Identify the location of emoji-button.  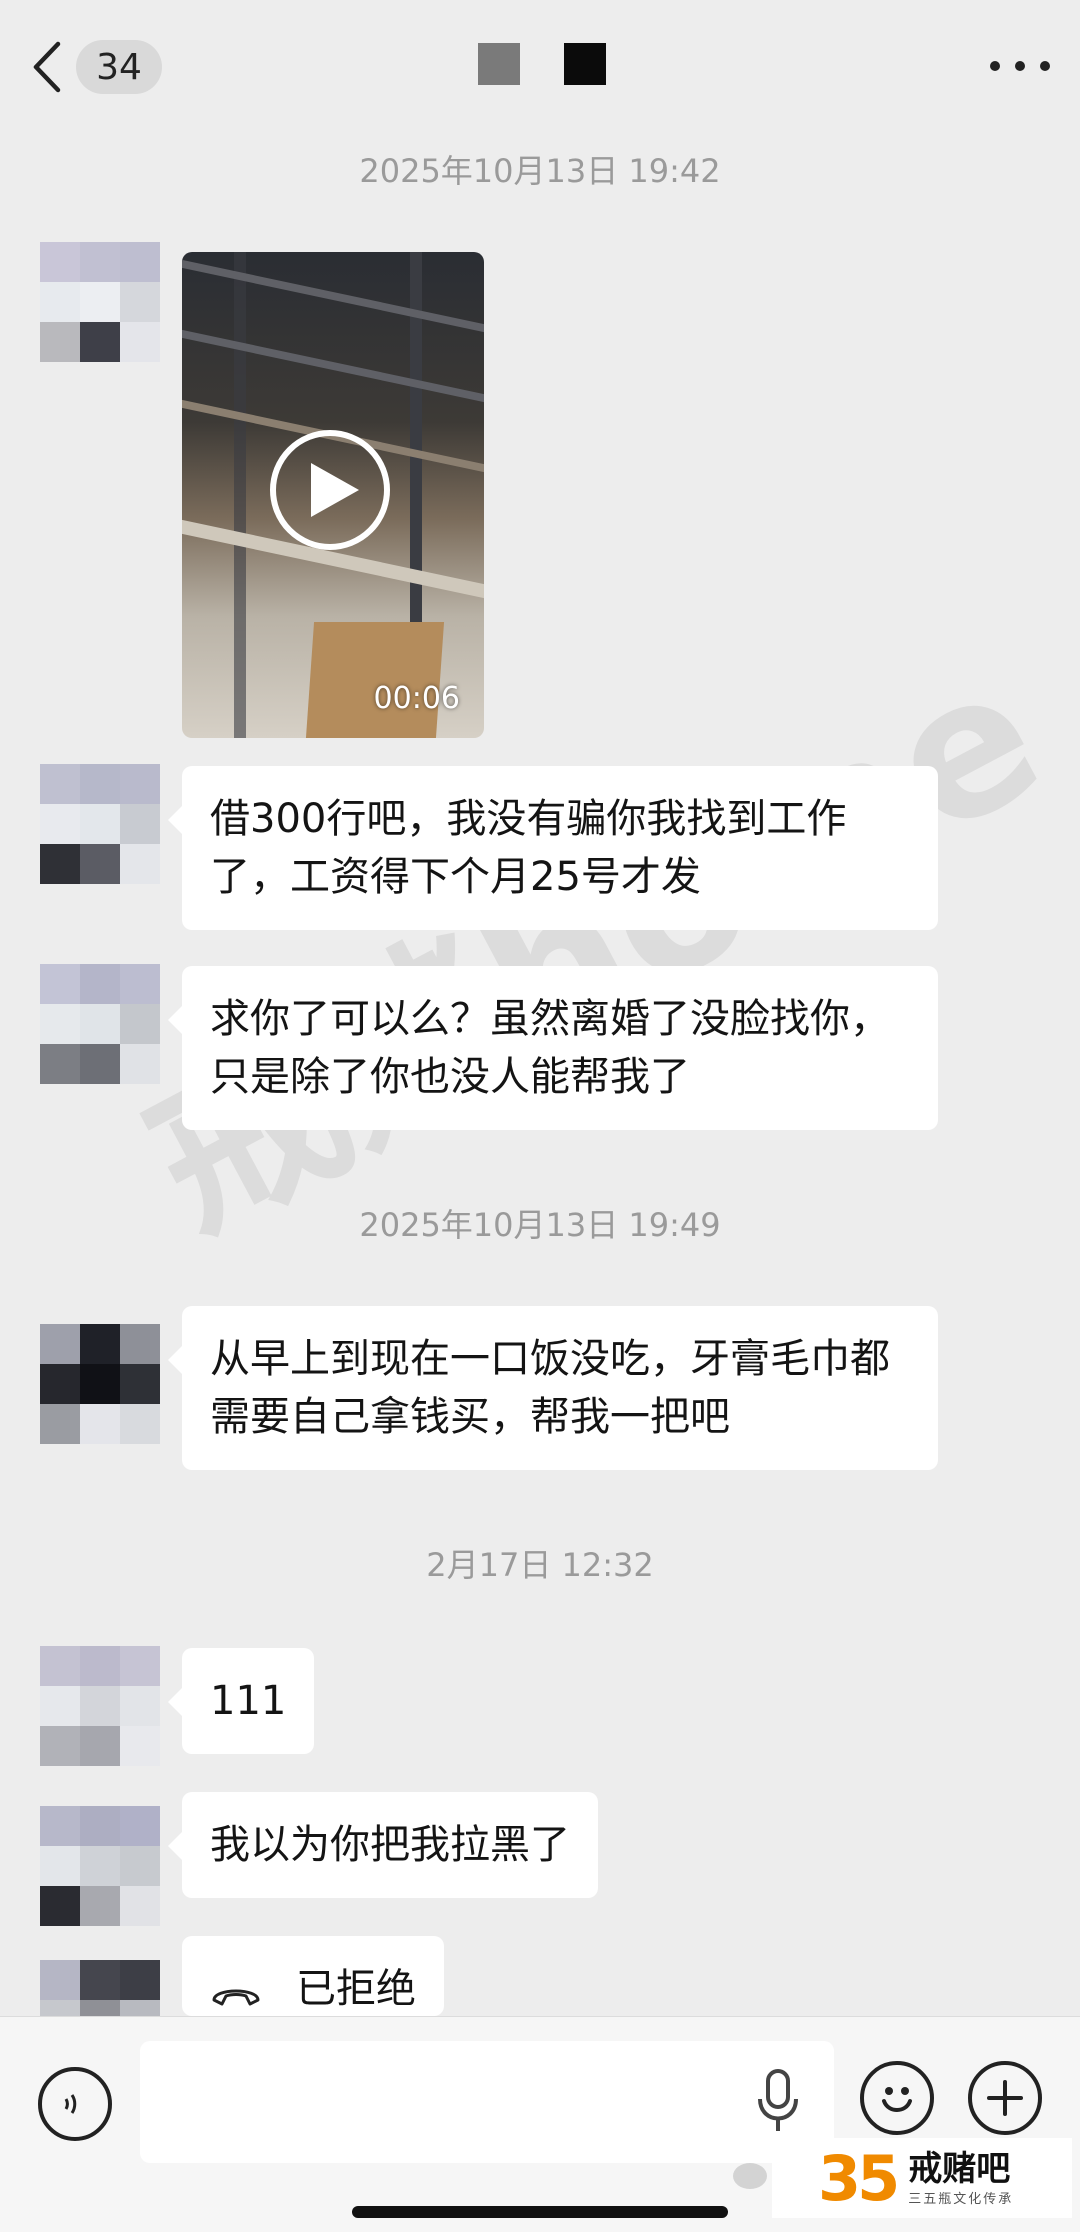
(897, 2098).